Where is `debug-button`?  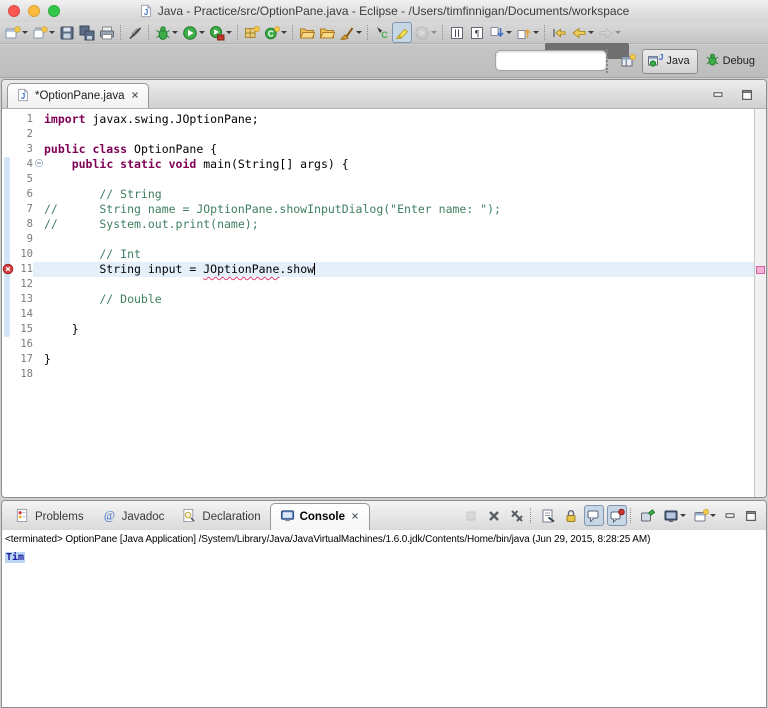 debug-button is located at coordinates (166, 32).